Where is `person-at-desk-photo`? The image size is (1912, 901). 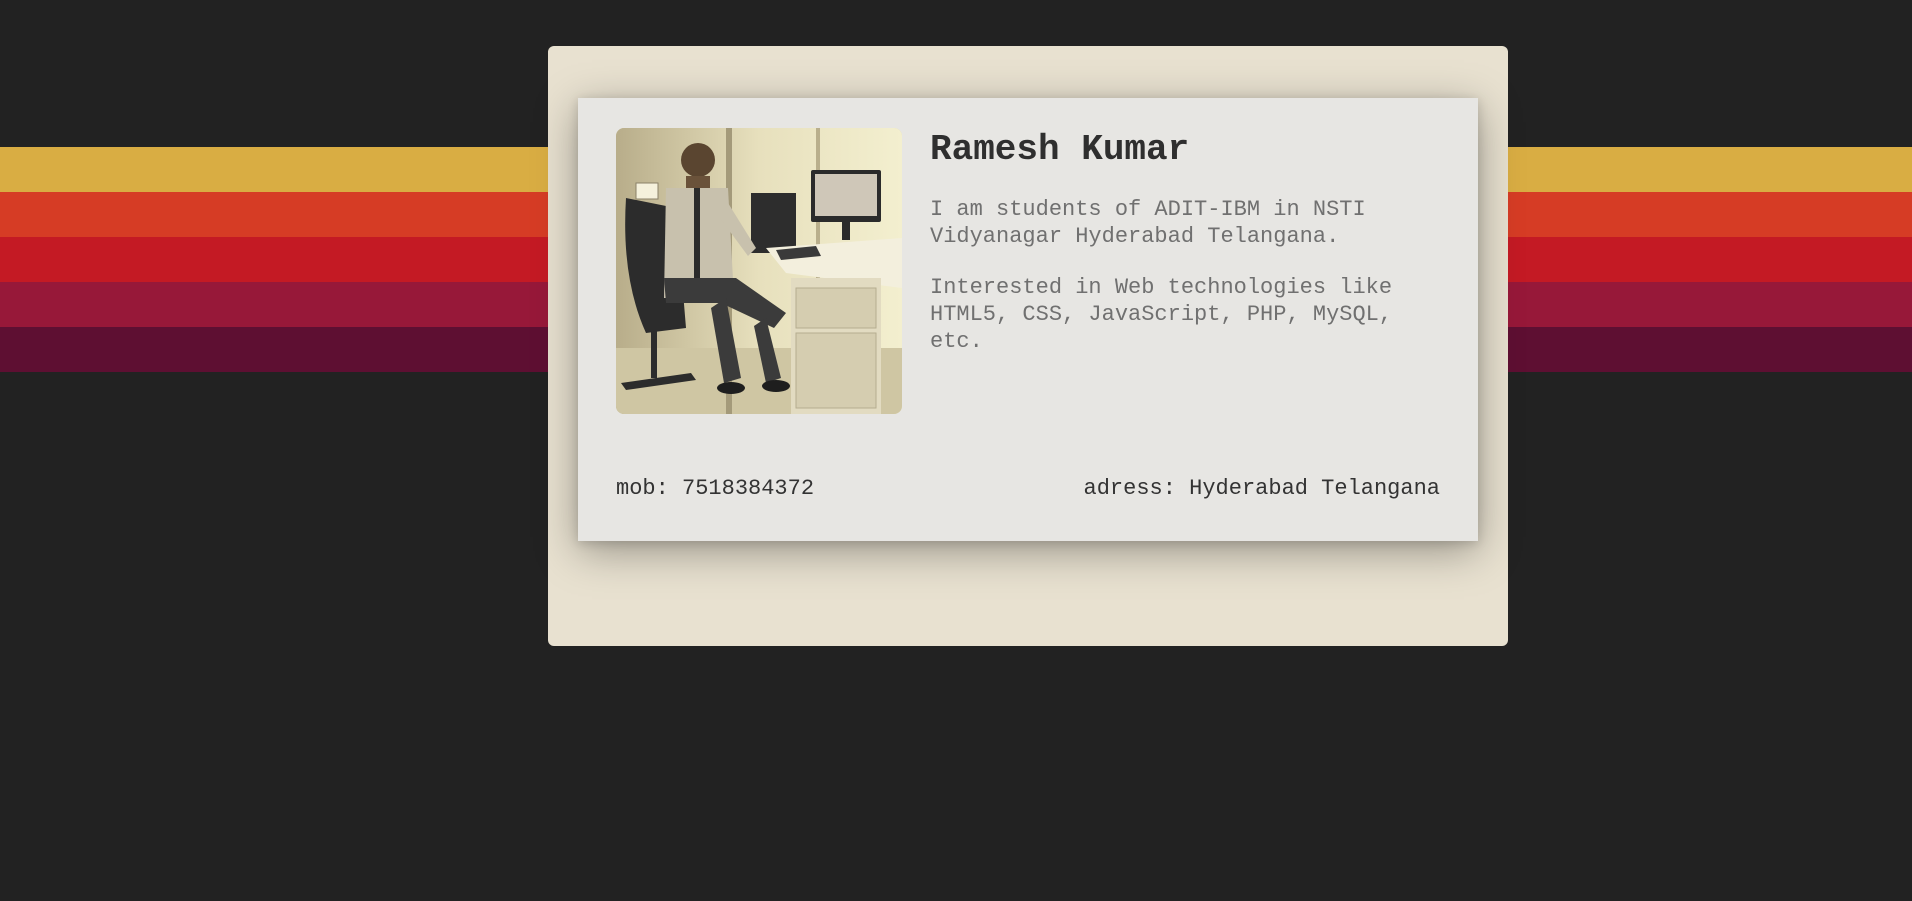
person-at-desk-photo is located at coordinates (759, 271).